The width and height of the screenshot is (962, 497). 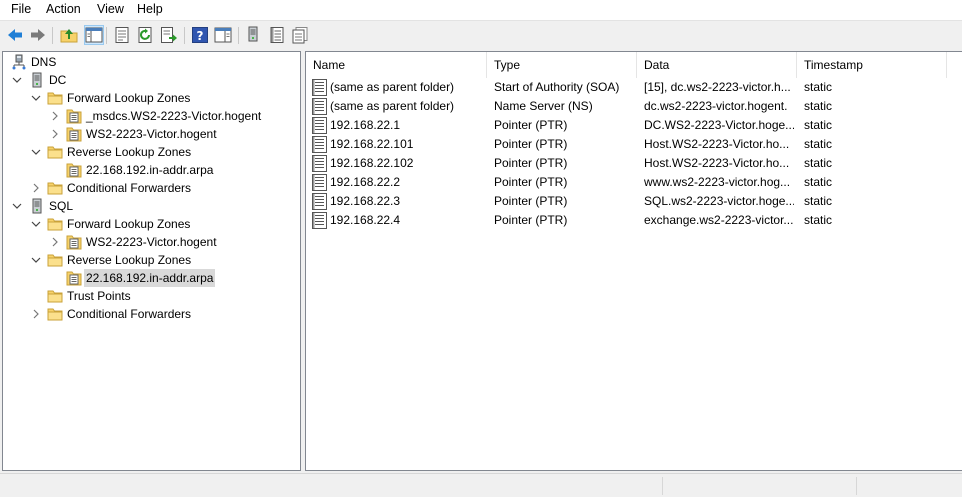 What do you see at coordinates (146, 35) in the screenshot?
I see `refresh-icon` at bounding box center [146, 35].